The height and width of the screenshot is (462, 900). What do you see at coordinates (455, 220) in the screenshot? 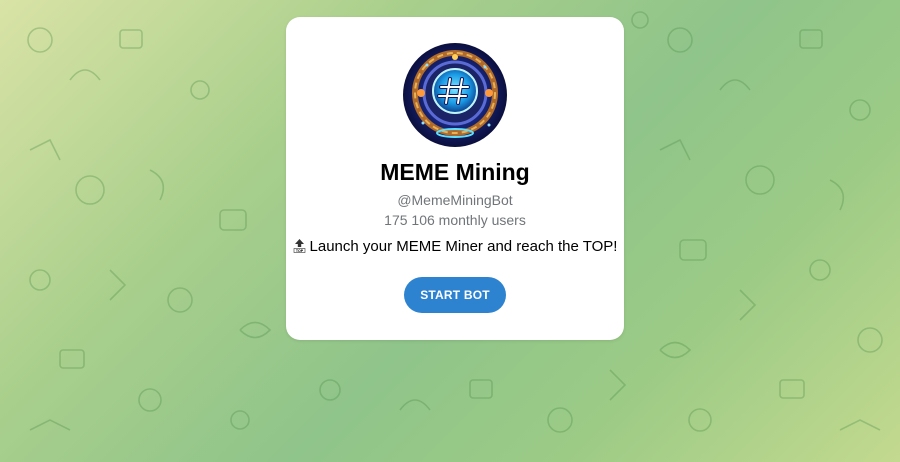
I see `monthly-users-count: 175 106 monthly users` at bounding box center [455, 220].